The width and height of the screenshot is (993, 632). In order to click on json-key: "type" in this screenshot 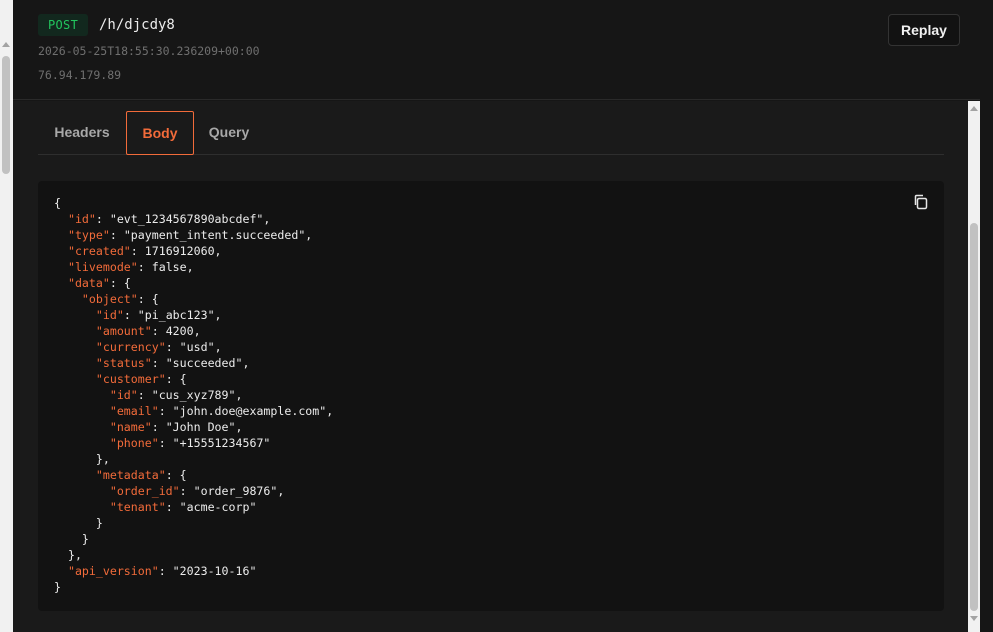, I will do `click(88, 235)`.